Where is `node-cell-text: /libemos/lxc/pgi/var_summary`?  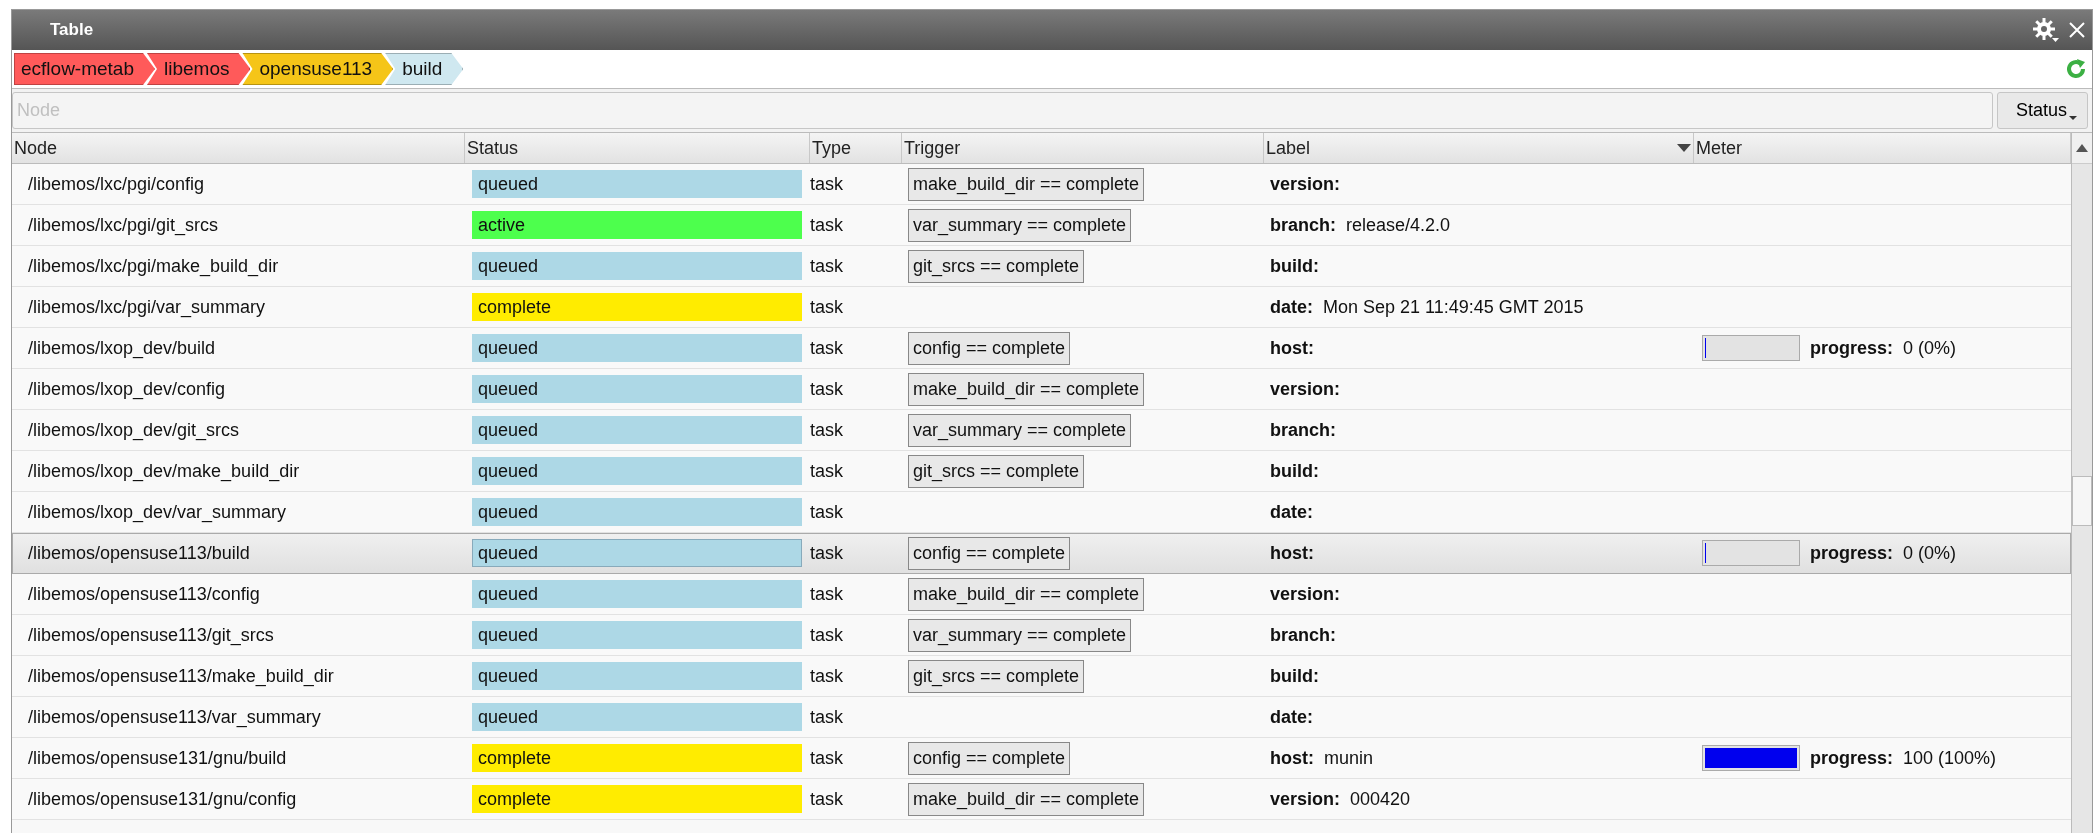
node-cell-text: /libemos/lxc/pgi/var_summary is located at coordinates (147, 307).